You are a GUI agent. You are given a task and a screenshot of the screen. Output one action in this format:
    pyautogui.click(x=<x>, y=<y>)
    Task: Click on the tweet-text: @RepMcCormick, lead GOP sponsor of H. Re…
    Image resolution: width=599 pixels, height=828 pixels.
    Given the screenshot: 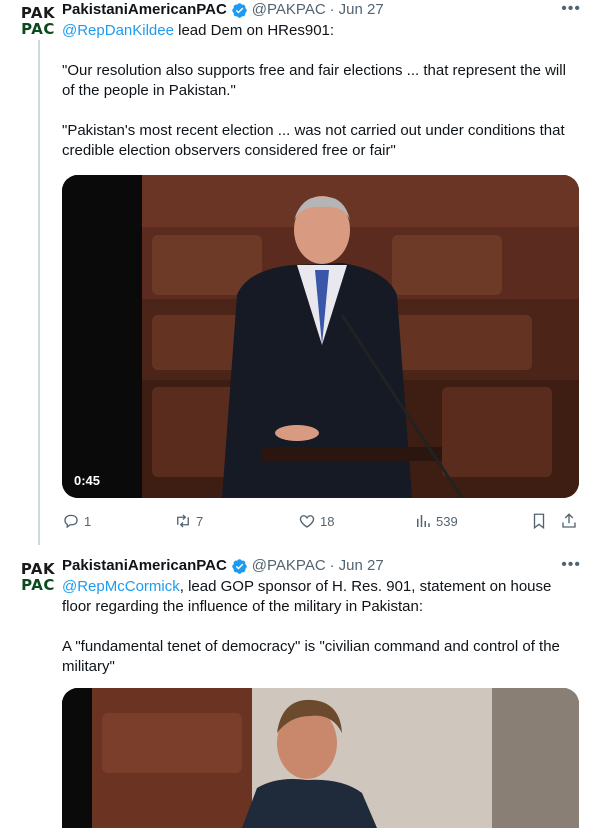 What is the action you would take?
    pyautogui.click(x=317, y=627)
    